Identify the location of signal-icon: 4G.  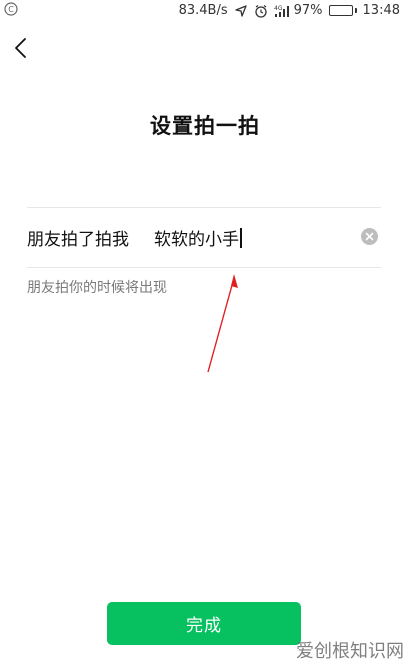
(281, 11).